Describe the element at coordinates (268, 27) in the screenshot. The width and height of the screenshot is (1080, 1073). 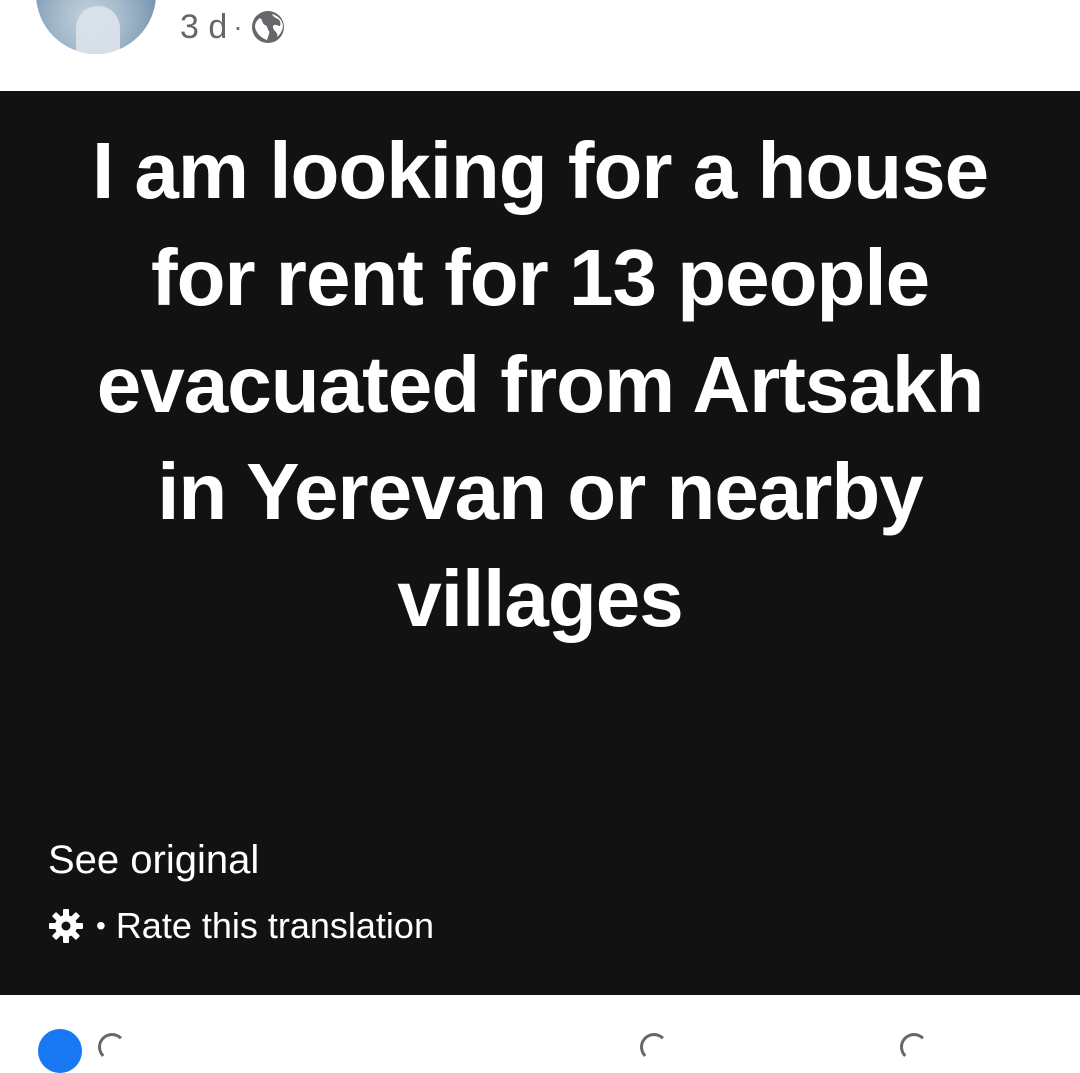
I see `globe-icon` at that location.